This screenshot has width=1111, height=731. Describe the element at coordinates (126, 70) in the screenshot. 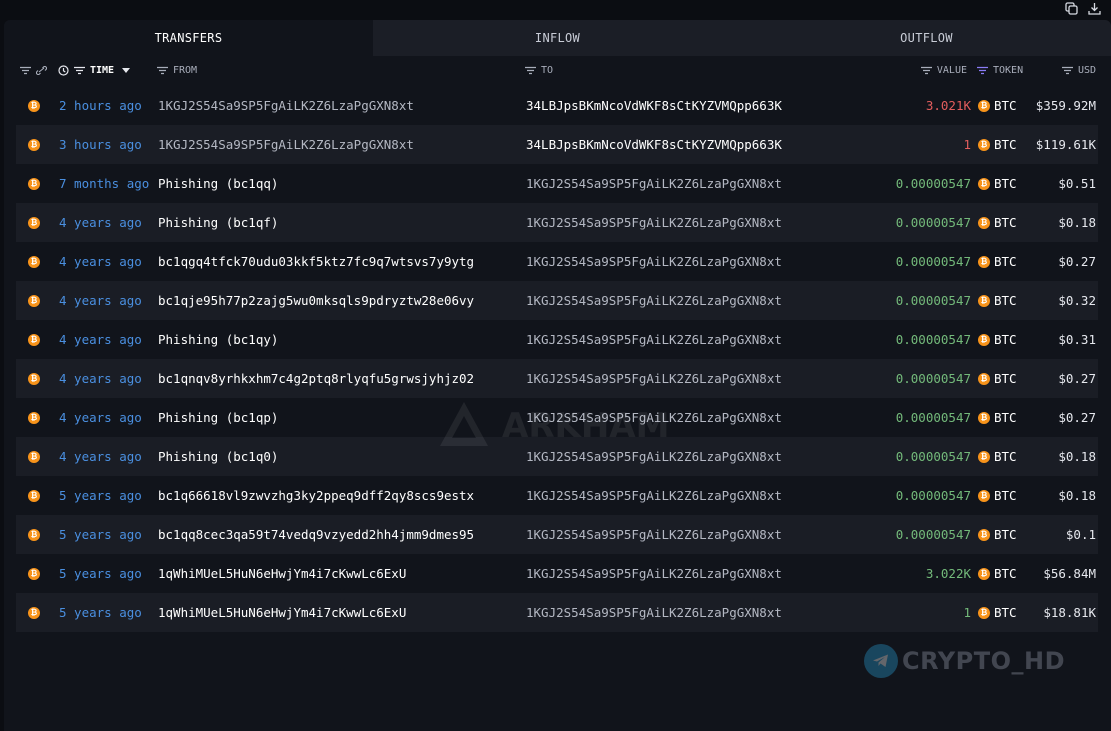

I see `sort-desc-icon` at that location.